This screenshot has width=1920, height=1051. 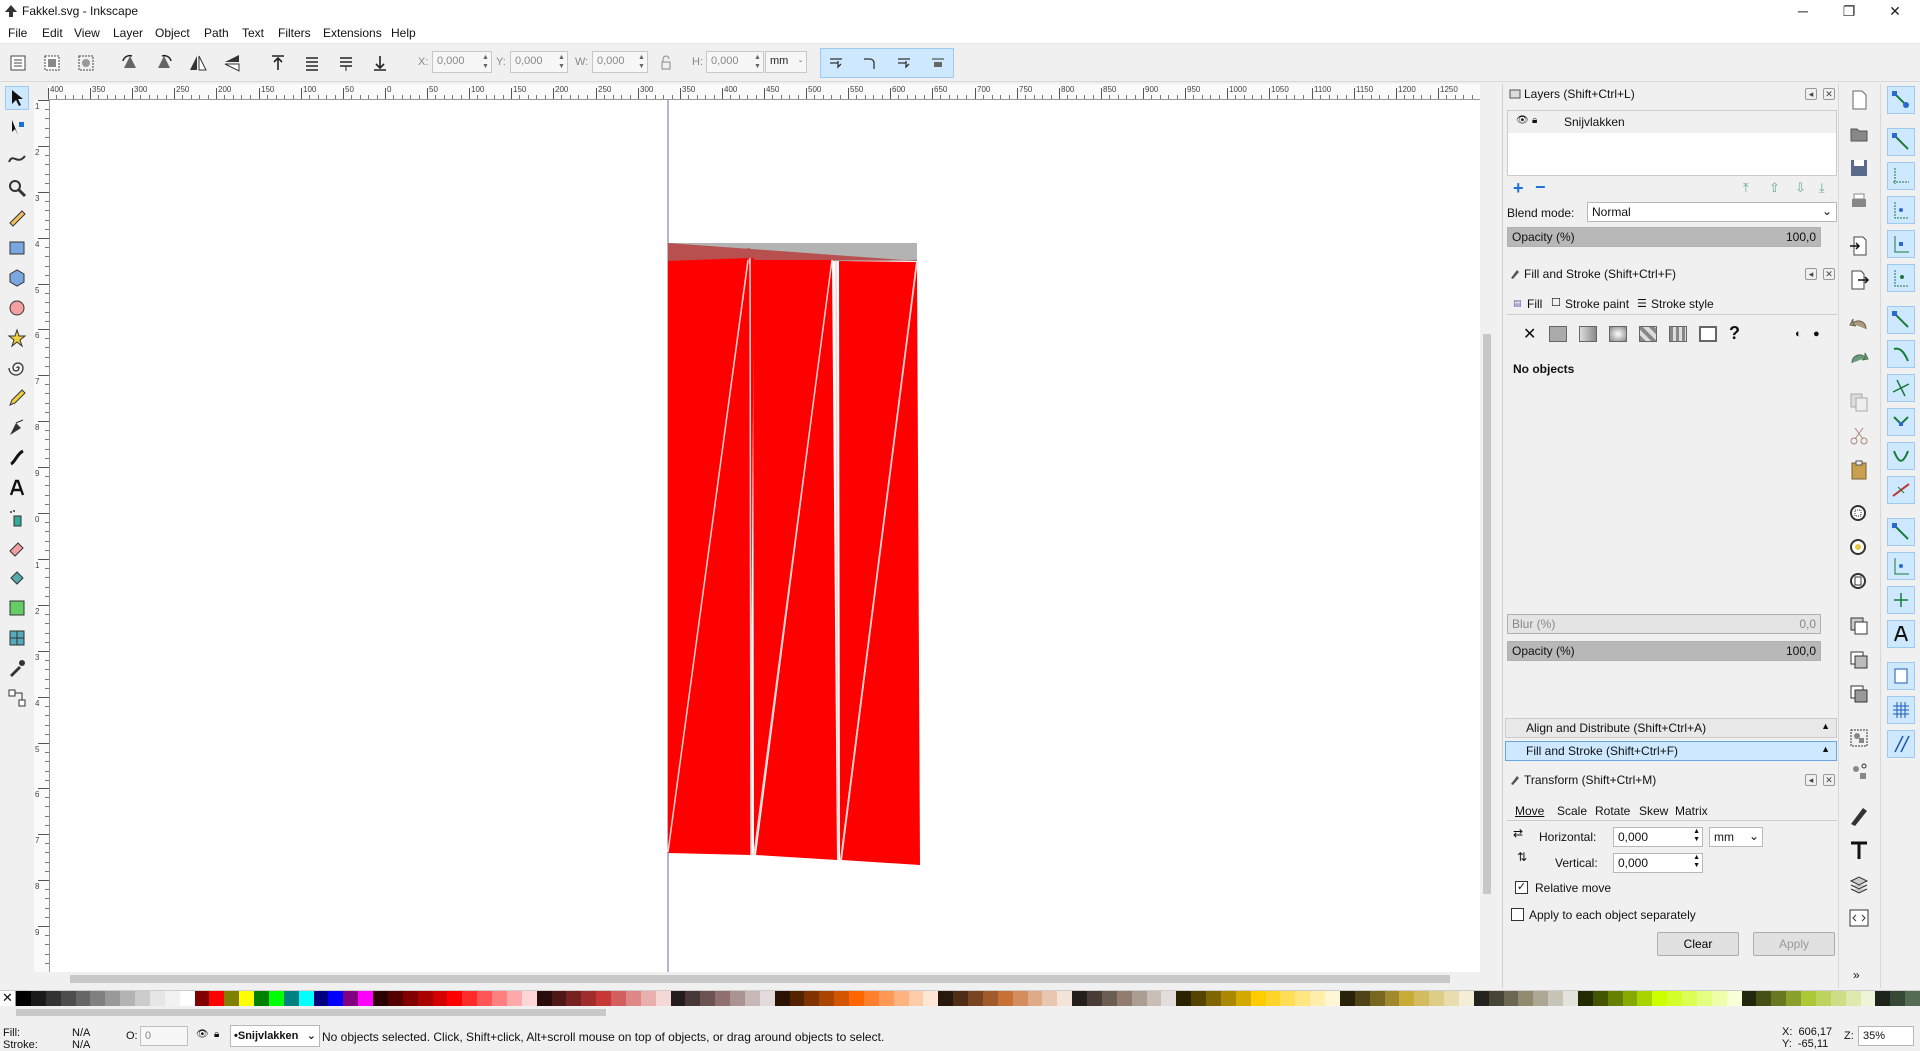 I want to click on snap-nodes-icon, so click(x=1901, y=320).